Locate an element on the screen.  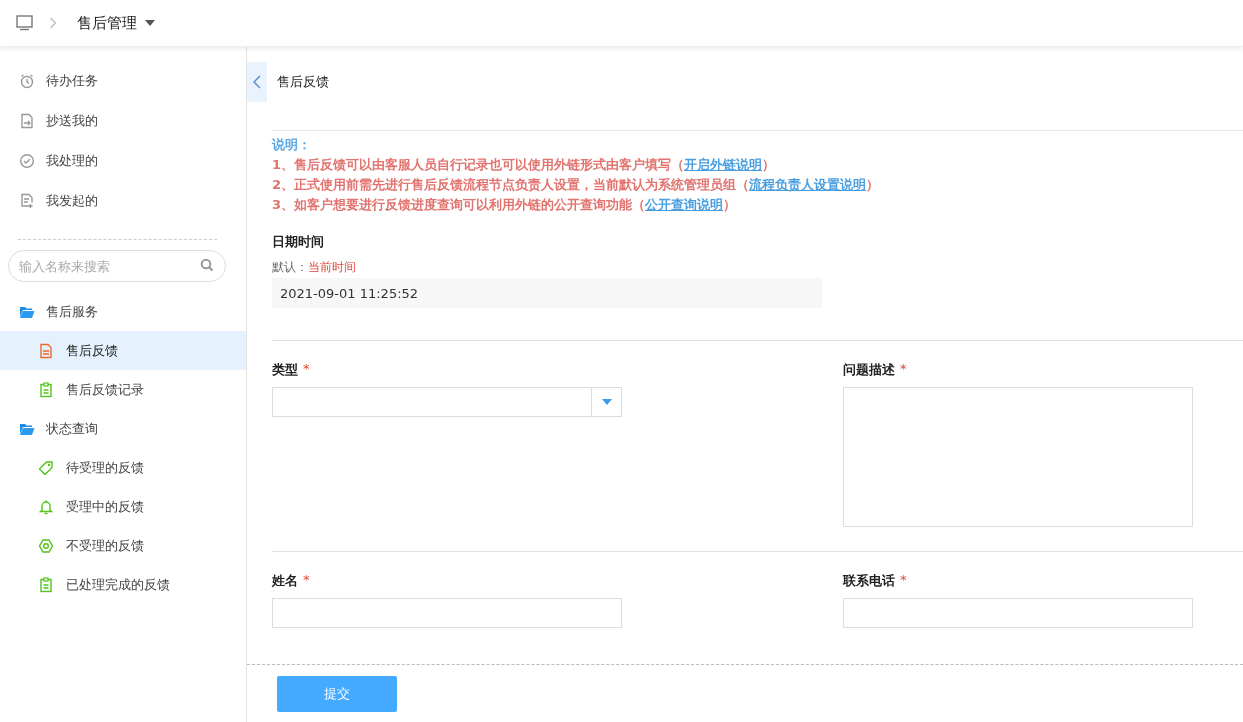
tree-item: 售后反馈记录 is located at coordinates (123, 389).